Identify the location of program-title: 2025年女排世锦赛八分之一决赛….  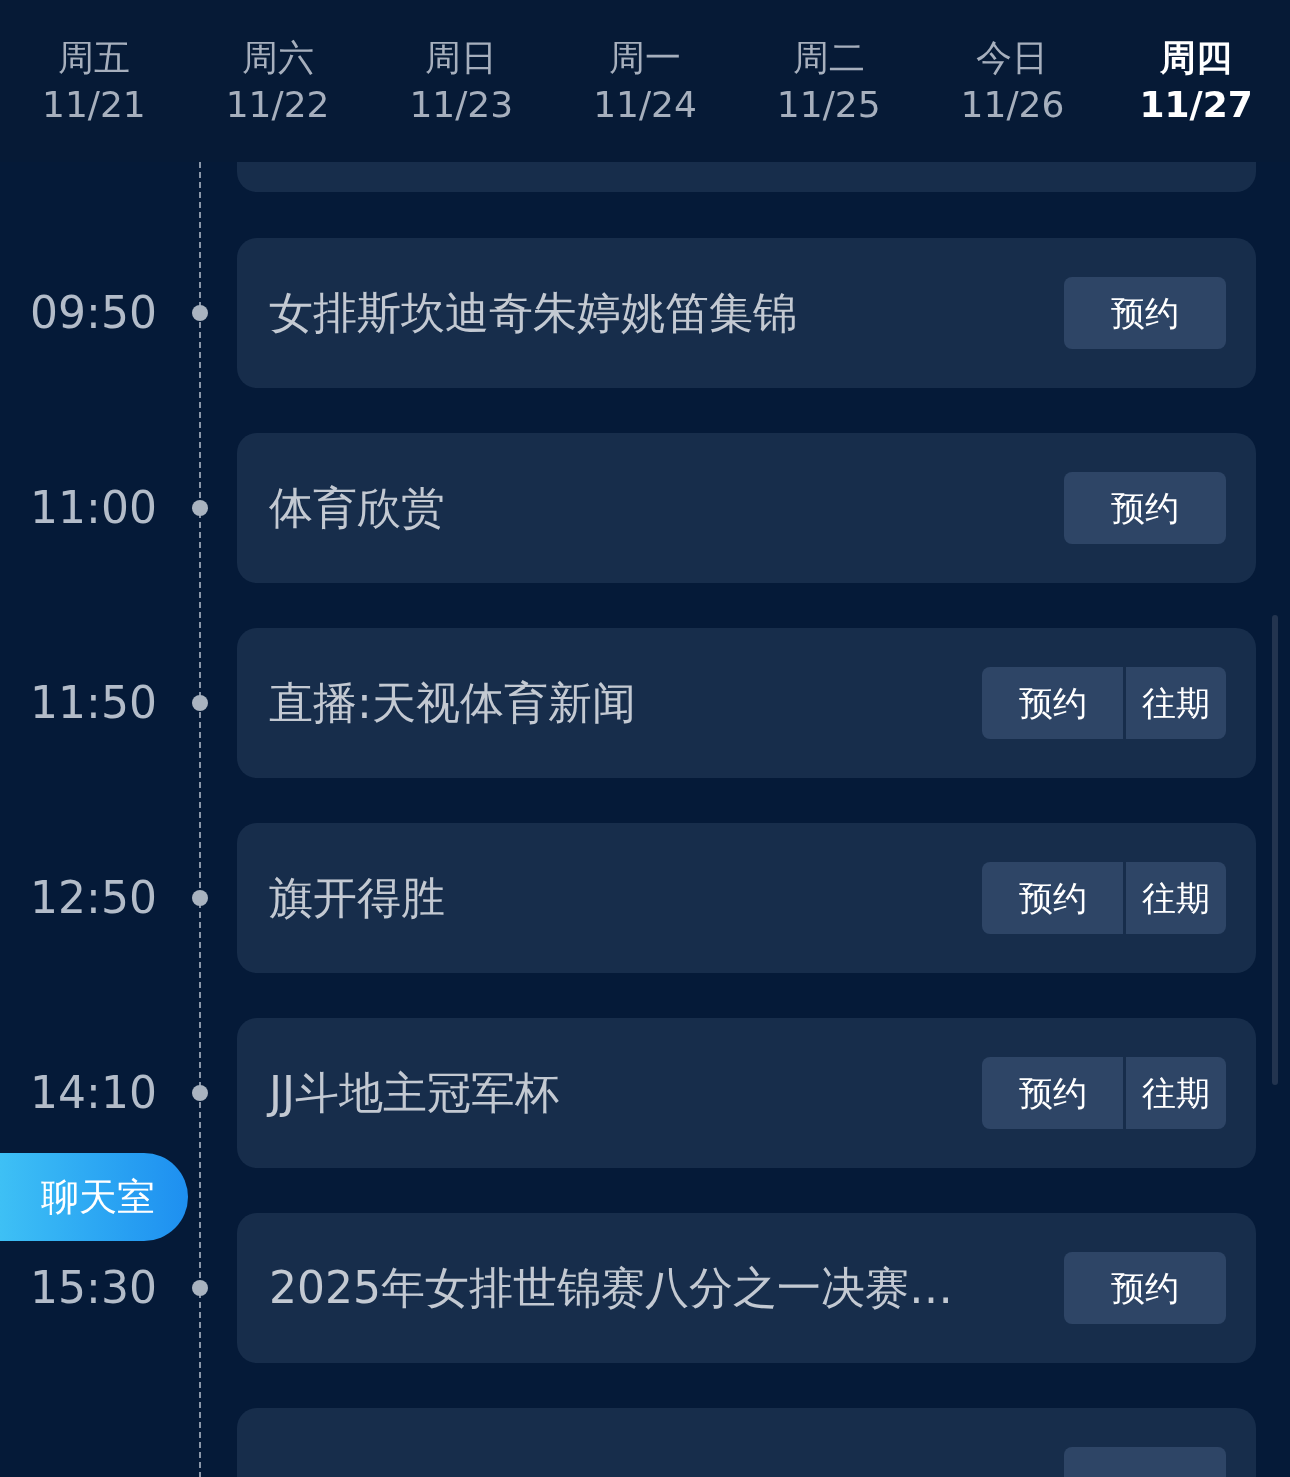
(611, 1288).